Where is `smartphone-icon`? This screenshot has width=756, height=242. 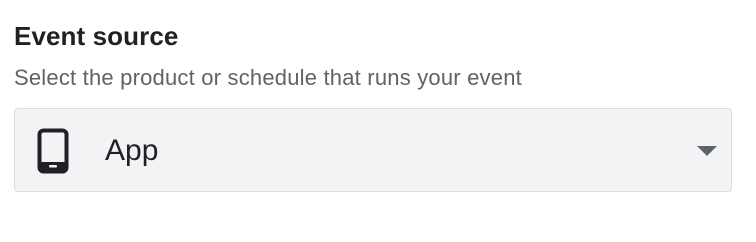
smartphone-icon is located at coordinates (53, 151).